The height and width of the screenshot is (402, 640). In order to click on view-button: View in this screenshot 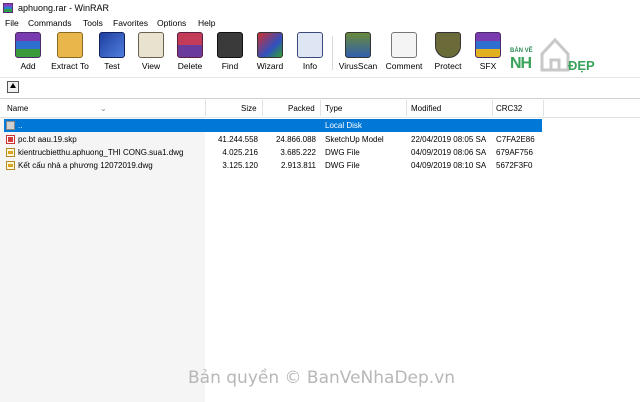, I will do `click(151, 52)`.